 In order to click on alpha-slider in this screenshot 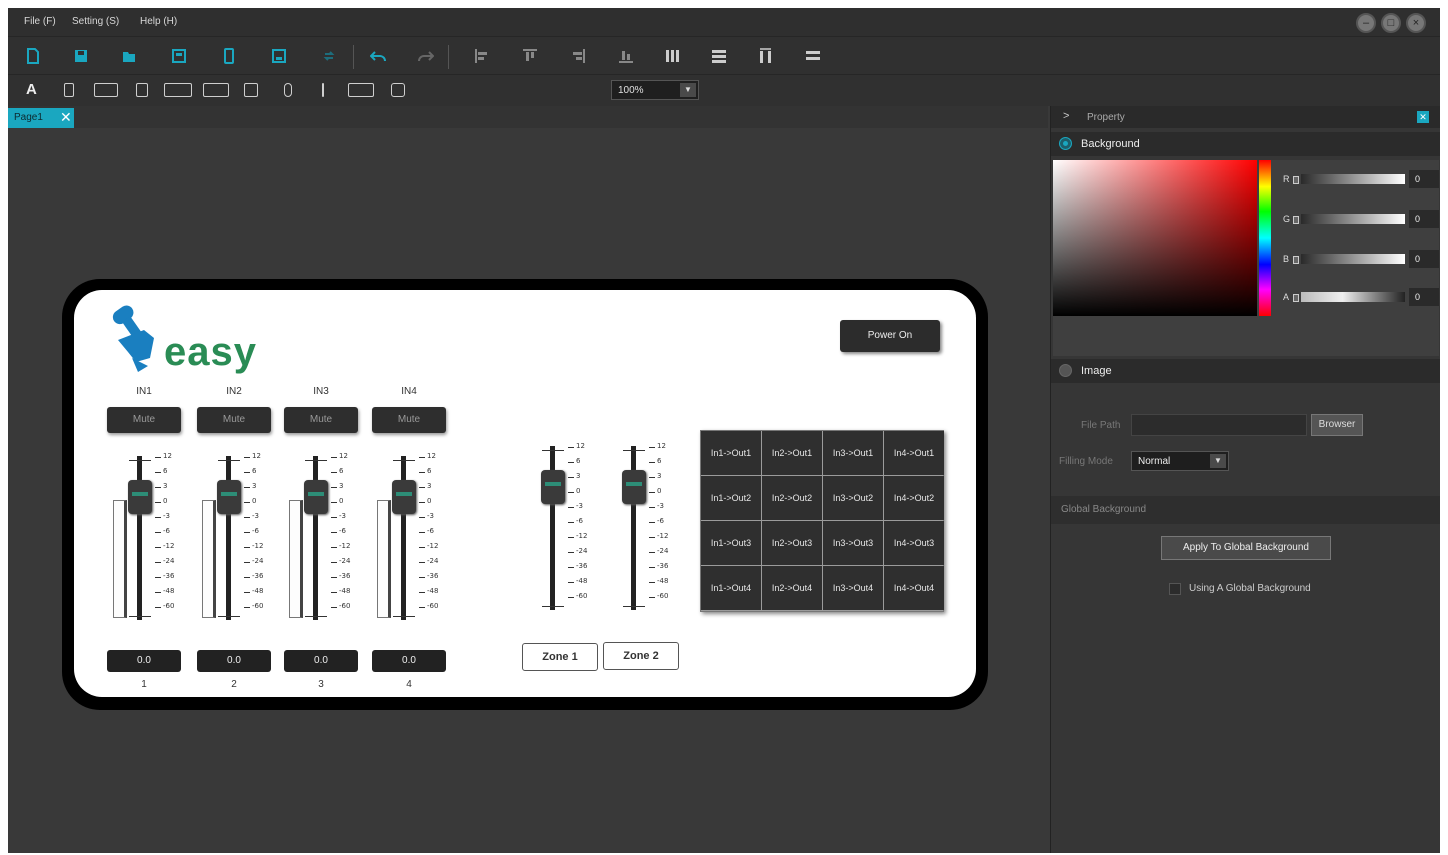, I will do `click(1353, 297)`.